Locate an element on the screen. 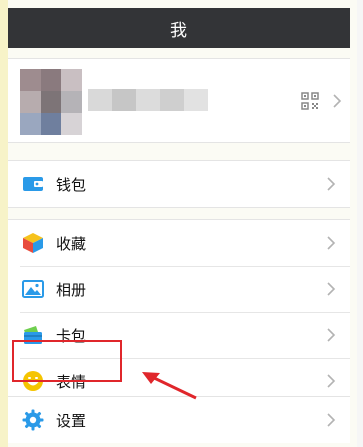  arrow-annotation is located at coordinates (169, 386).